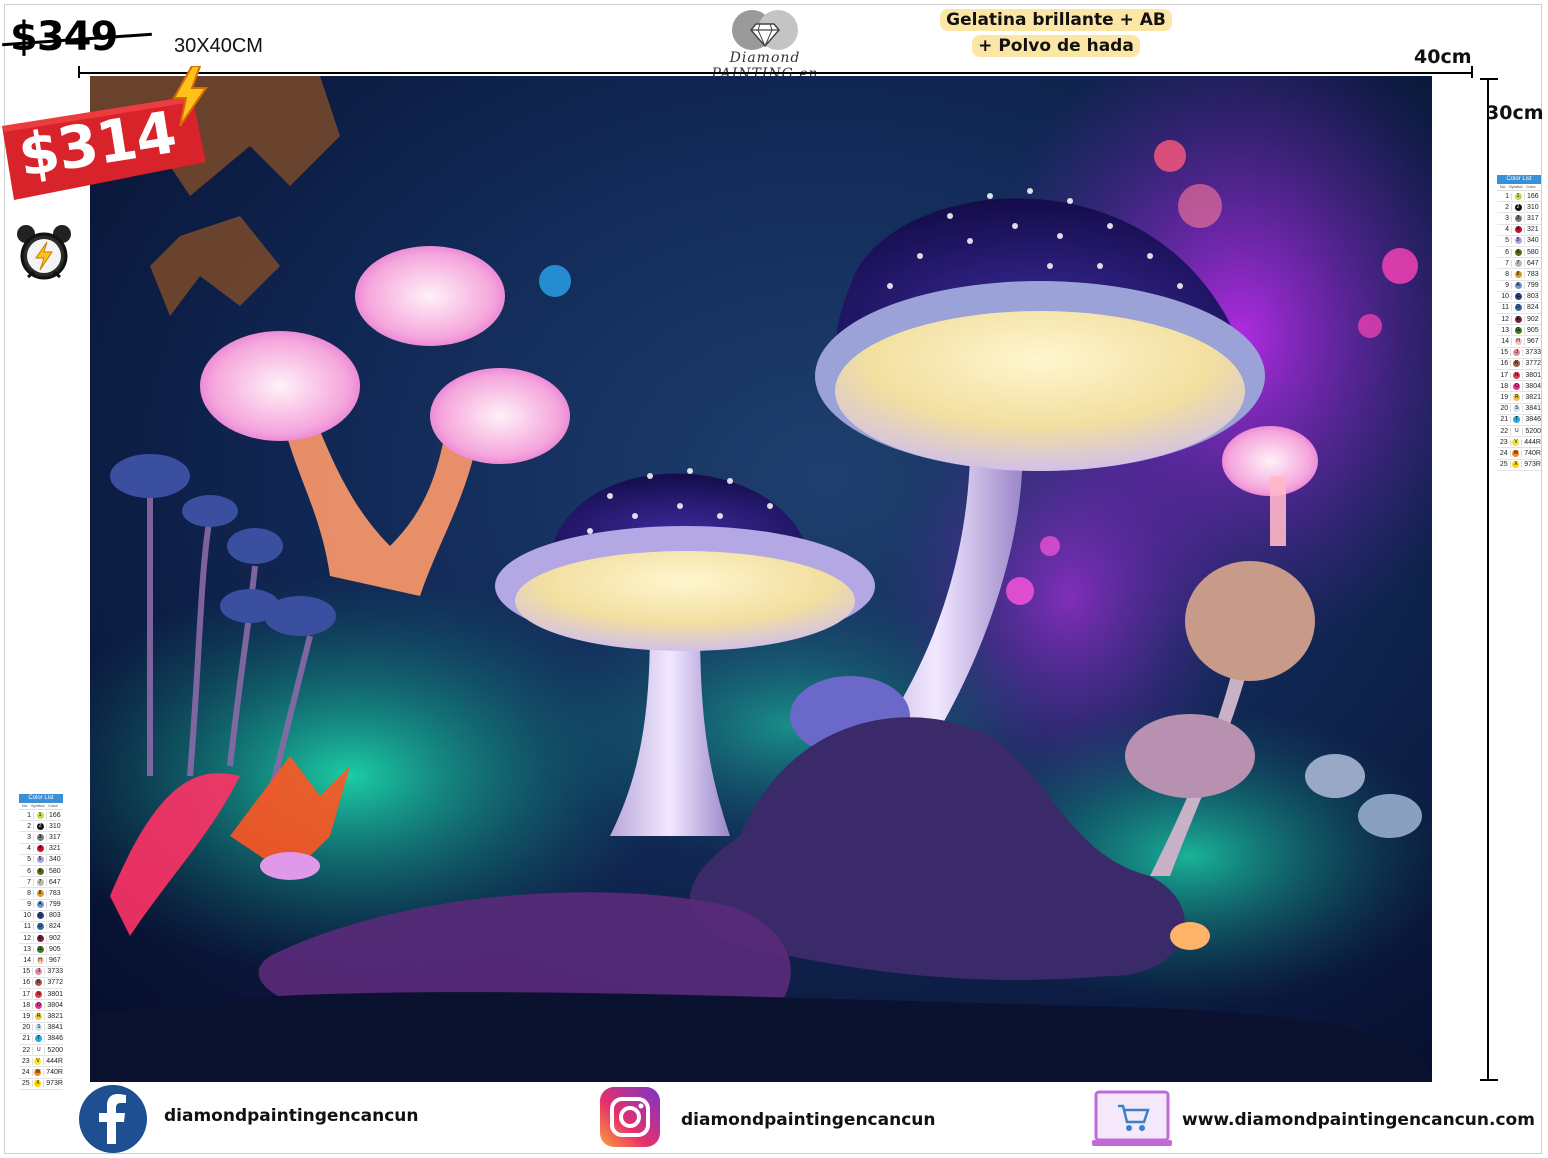 Image resolution: width=1548 pixels, height=1158 pixels. What do you see at coordinates (291, 1116) in the screenshot?
I see `facebook-handle: diamondpaintingencancun` at bounding box center [291, 1116].